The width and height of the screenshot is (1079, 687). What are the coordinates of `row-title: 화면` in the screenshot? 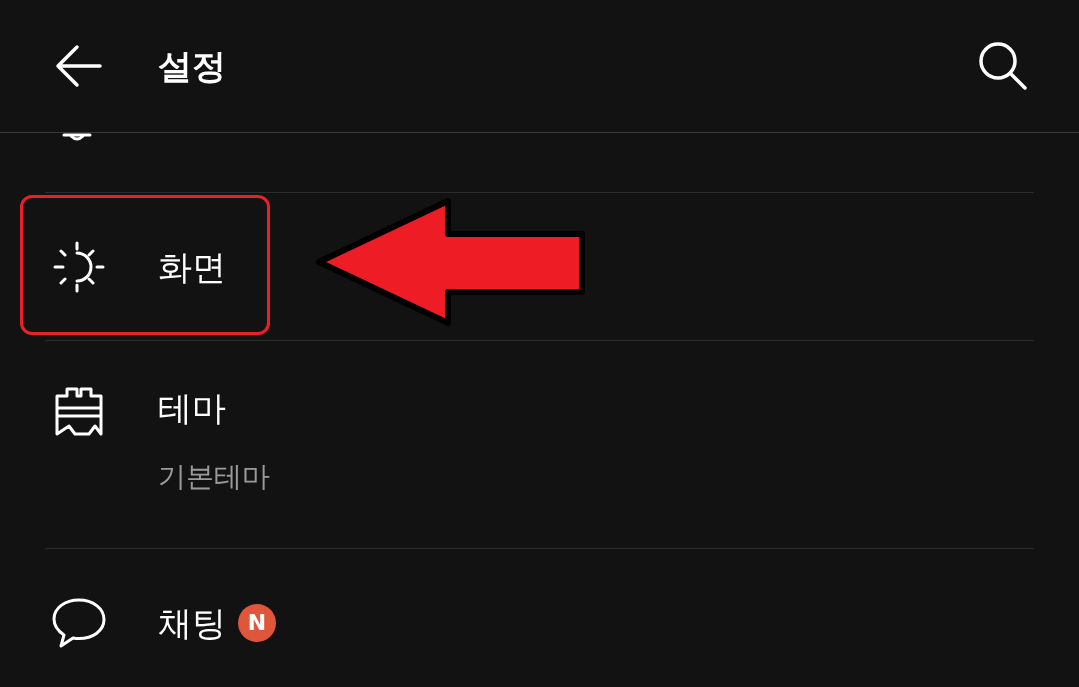 It's located at (192, 267).